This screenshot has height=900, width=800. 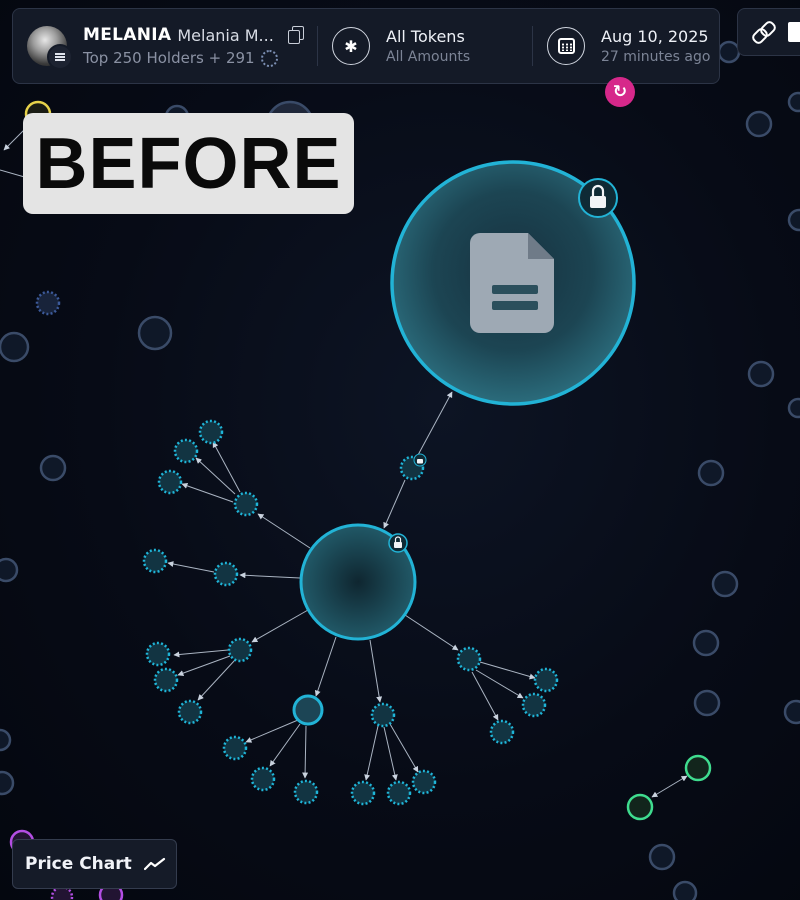 I want to click on filter-title: All Tokens, so click(x=425, y=36).